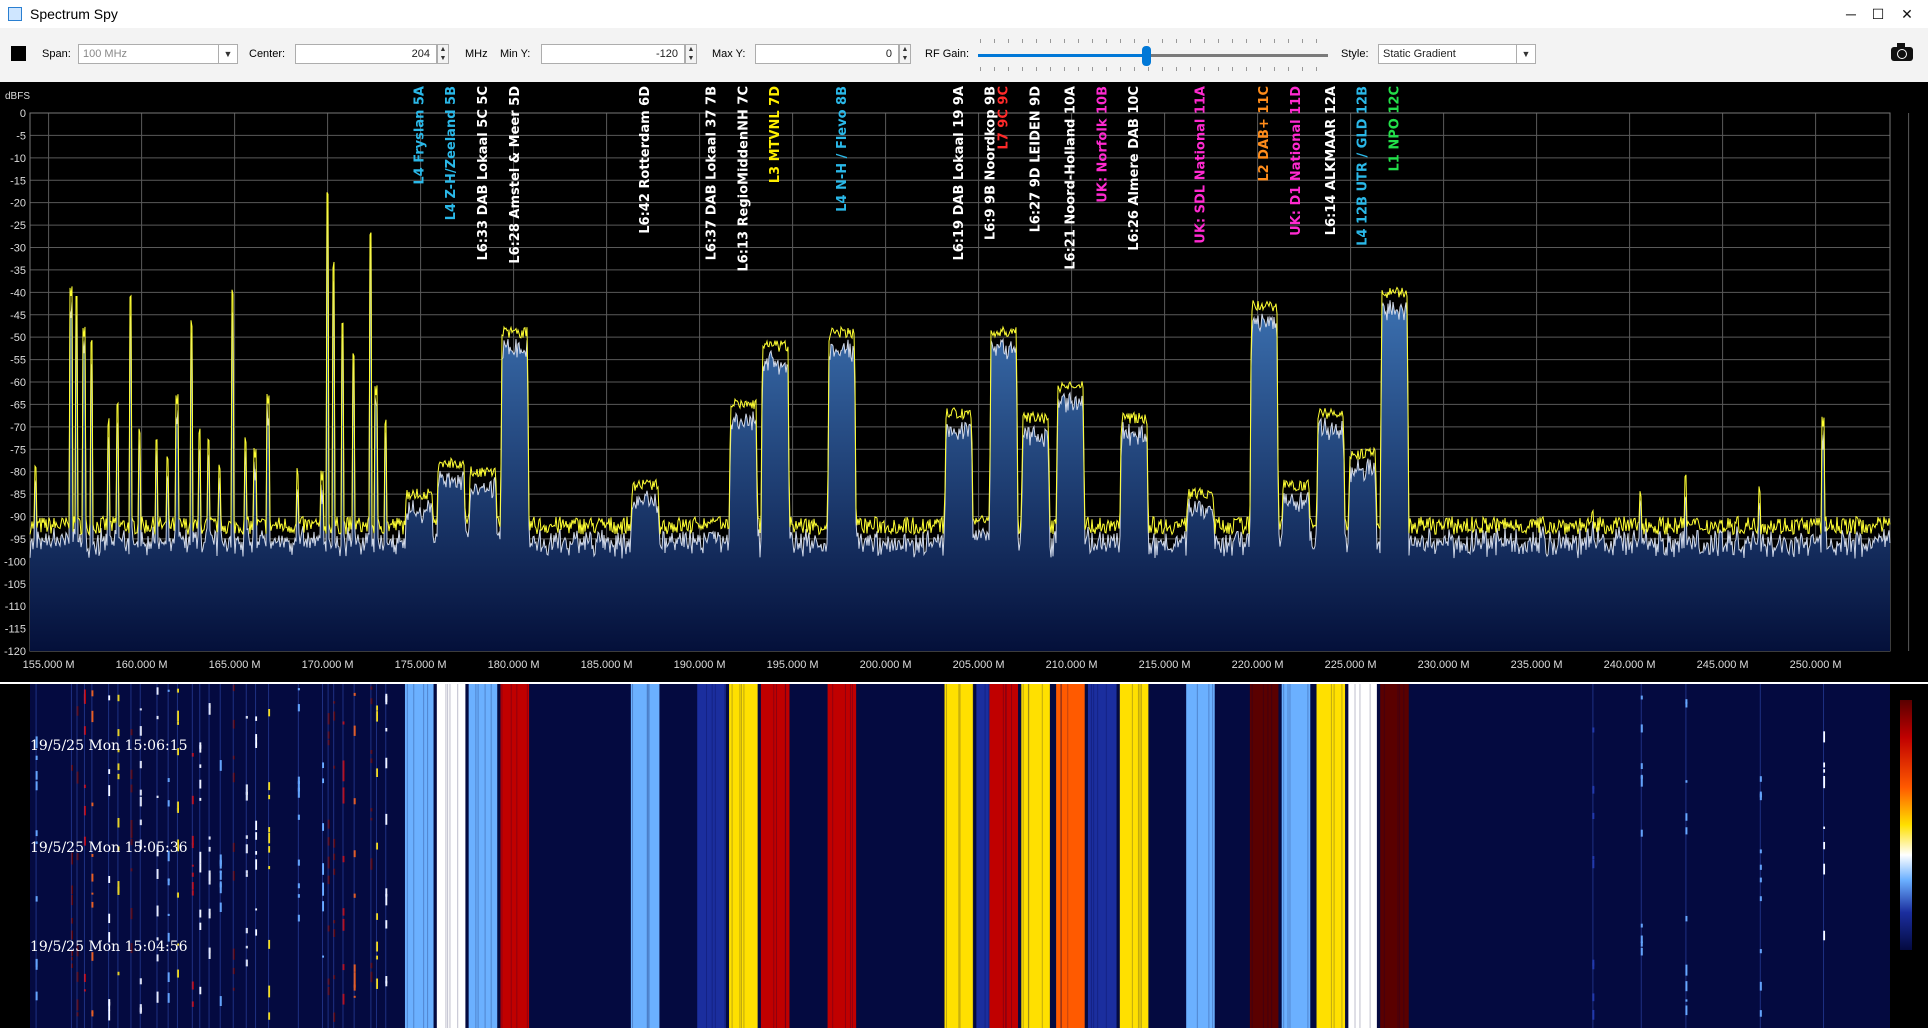  What do you see at coordinates (451, 153) in the screenshot?
I see `channel-label: L4 Z-H/Zeeland 5B` at bounding box center [451, 153].